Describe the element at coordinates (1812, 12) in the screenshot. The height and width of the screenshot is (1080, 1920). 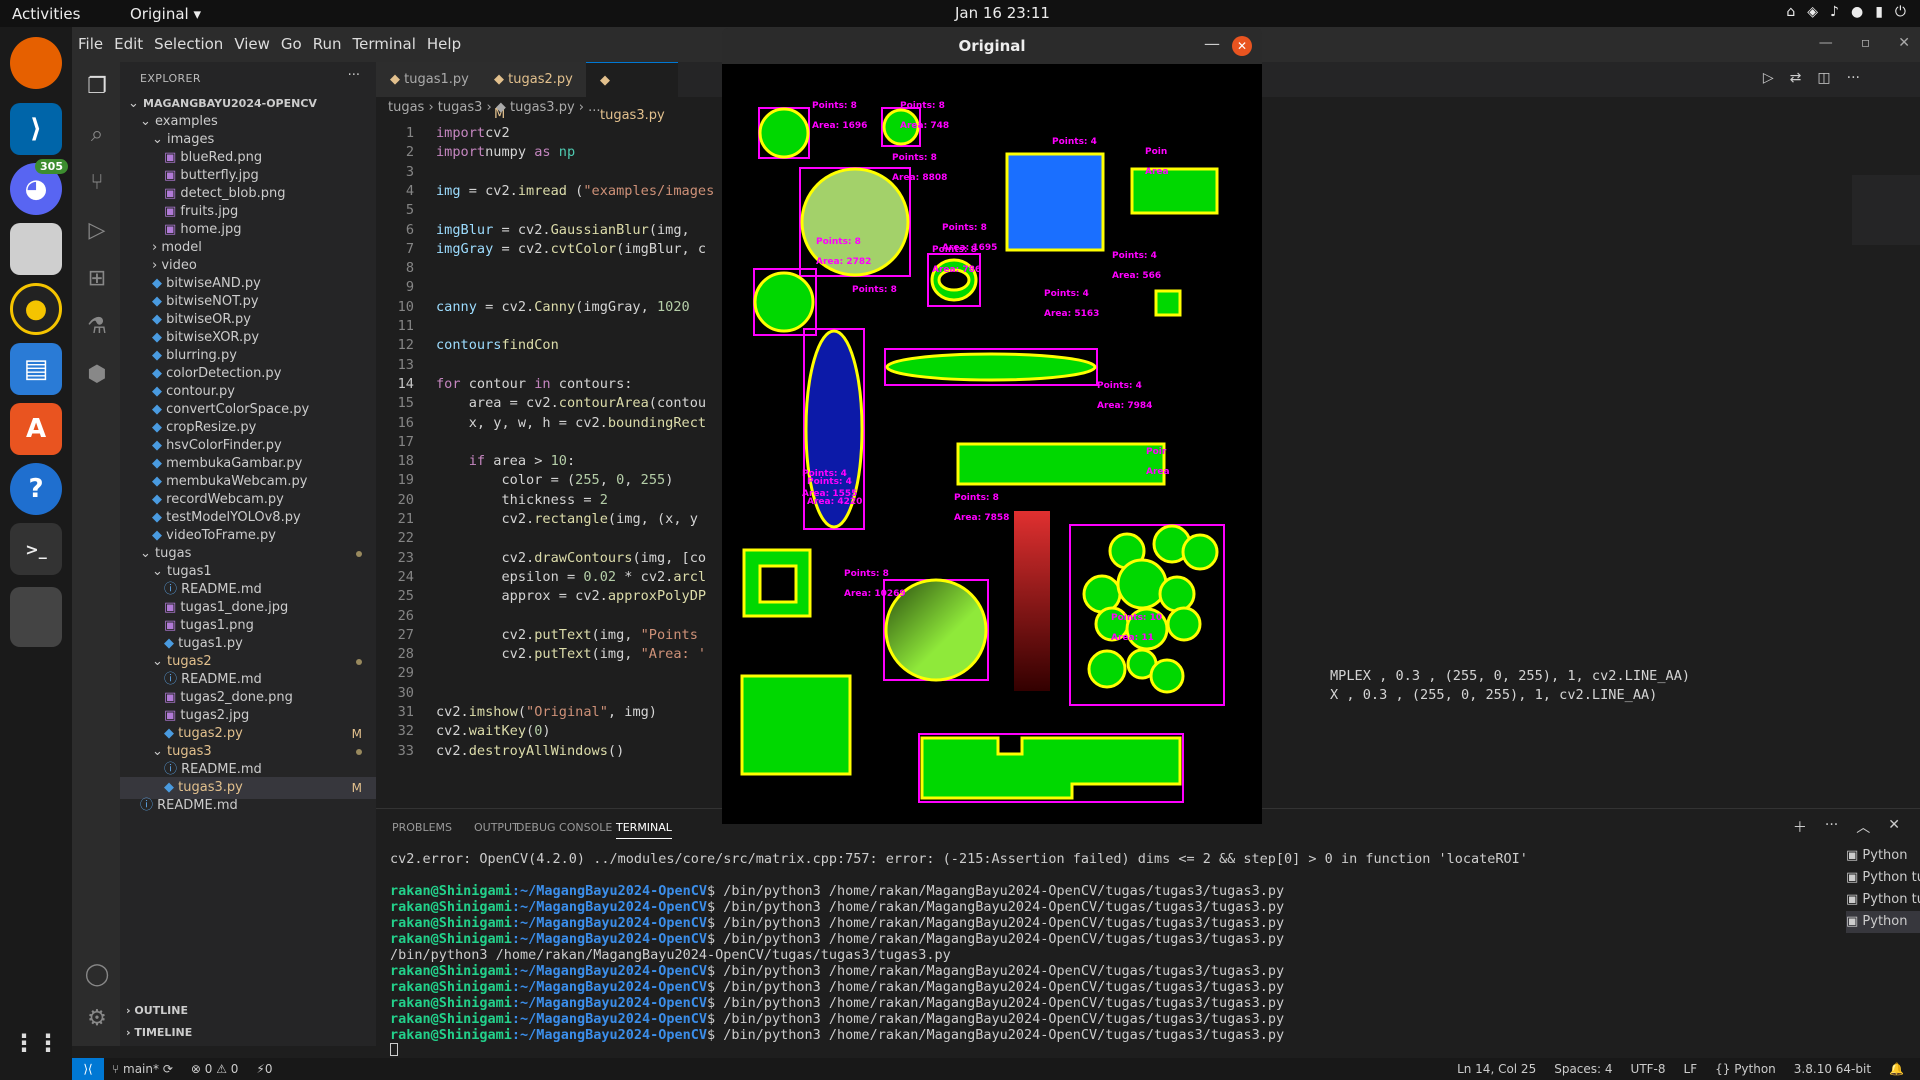
I see `wifi-icon: ◈` at that location.